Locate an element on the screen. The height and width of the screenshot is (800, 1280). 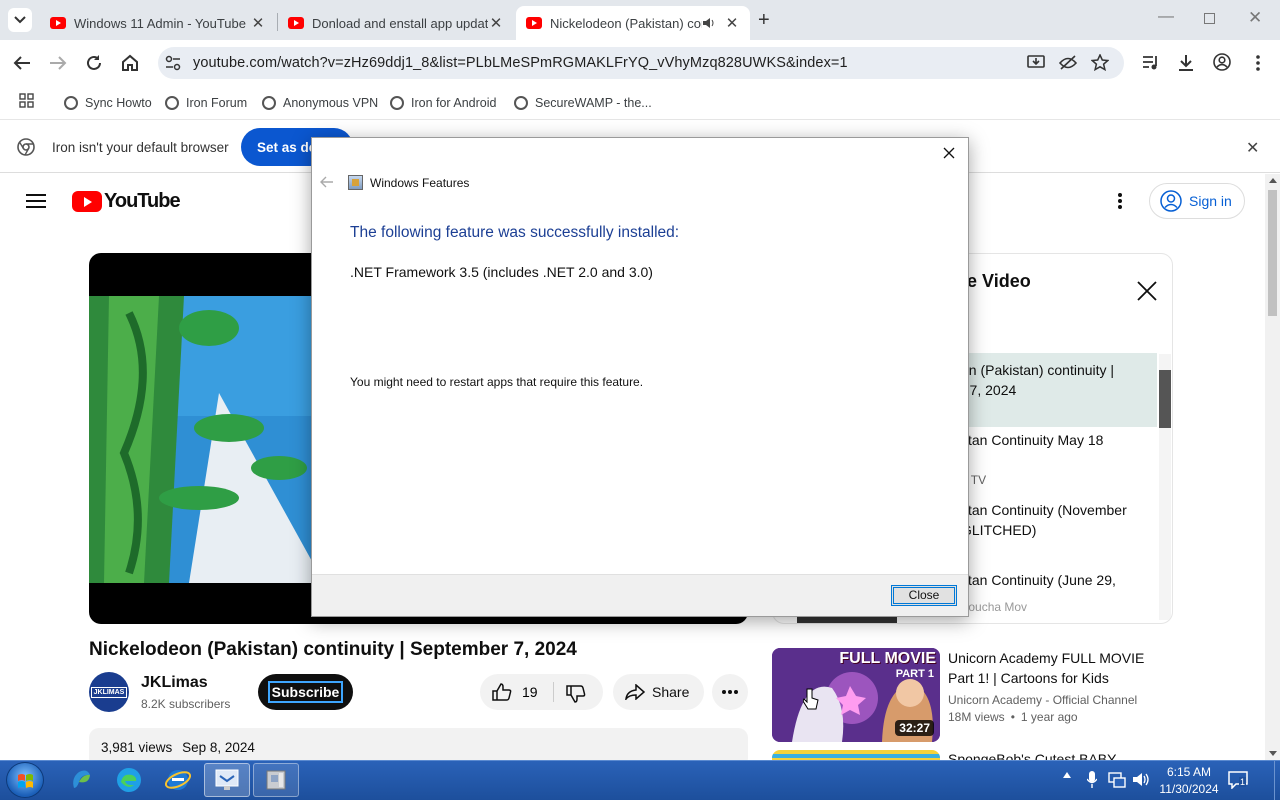
playlist-scrollbar is located at coordinates (1165, 487).